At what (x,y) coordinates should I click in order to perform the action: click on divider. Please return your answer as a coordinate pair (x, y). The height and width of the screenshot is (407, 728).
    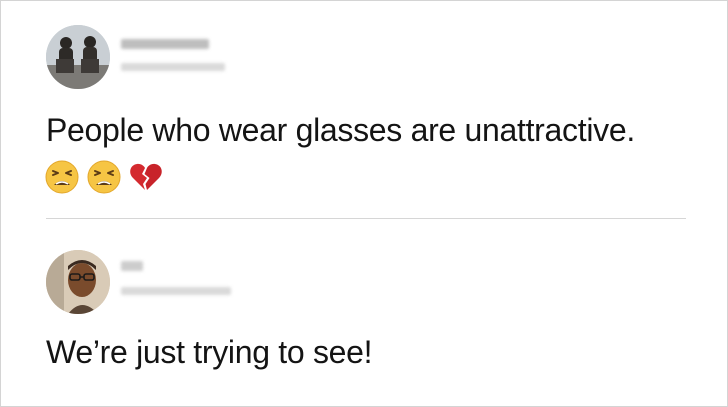
    Looking at the image, I should click on (366, 218).